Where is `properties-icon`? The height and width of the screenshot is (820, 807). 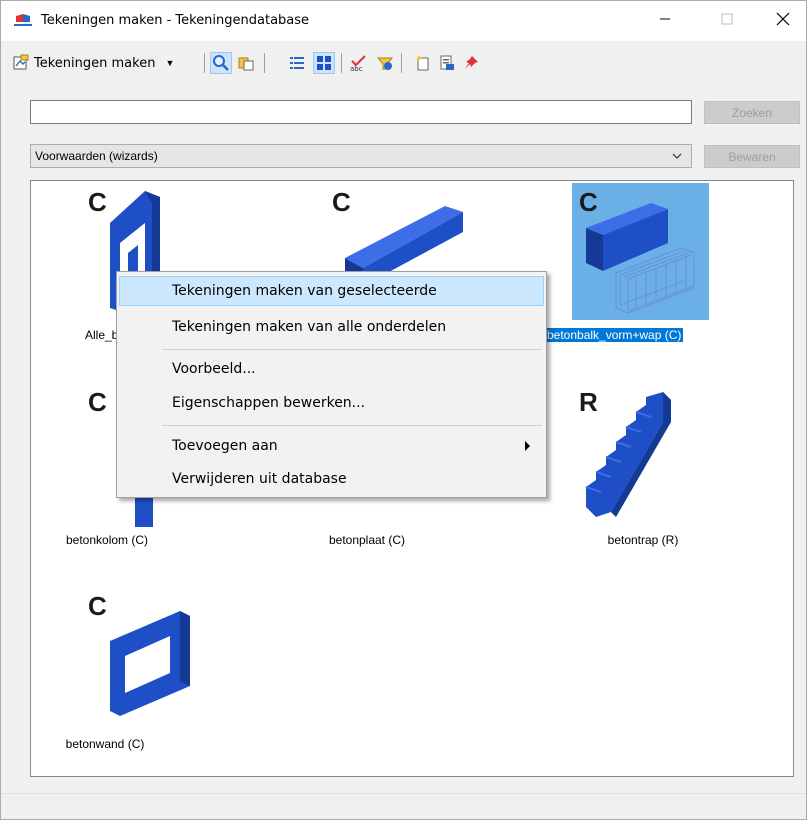
properties-icon is located at coordinates (447, 62).